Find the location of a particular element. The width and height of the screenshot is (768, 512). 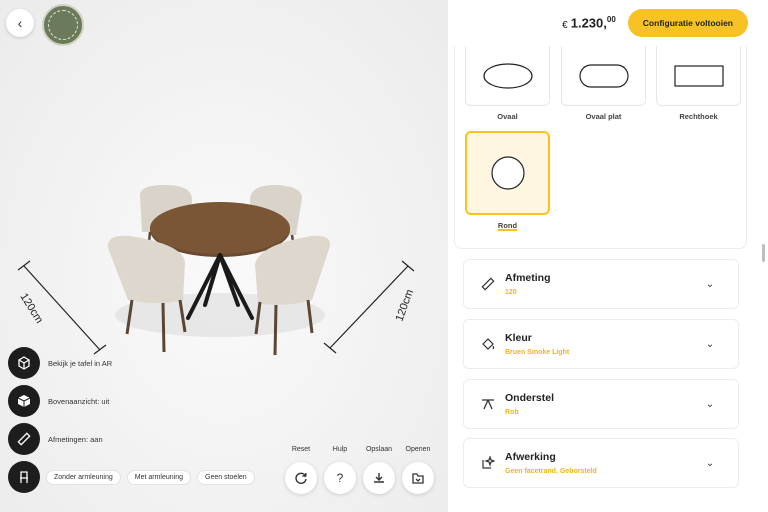

round-shape-icon is located at coordinates (507, 173).